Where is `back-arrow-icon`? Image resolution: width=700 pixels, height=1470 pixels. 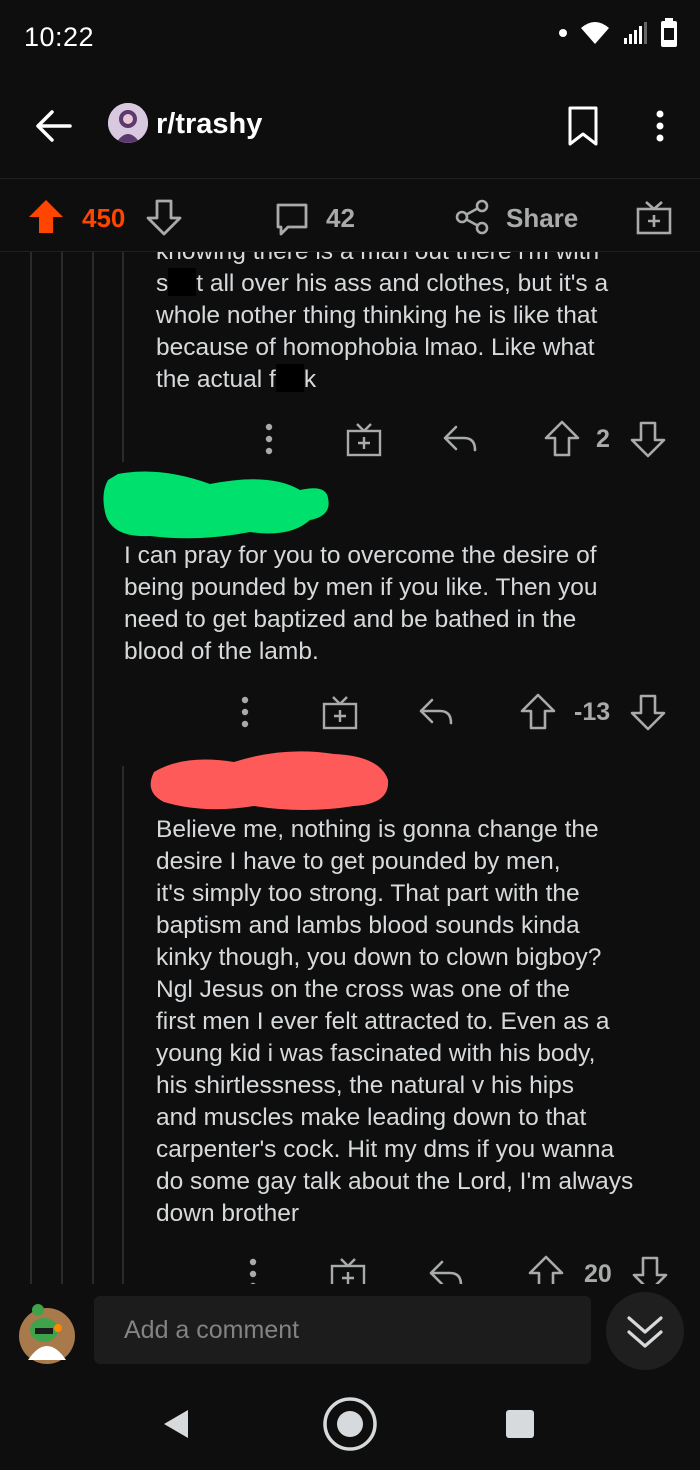 back-arrow-icon is located at coordinates (54, 126).